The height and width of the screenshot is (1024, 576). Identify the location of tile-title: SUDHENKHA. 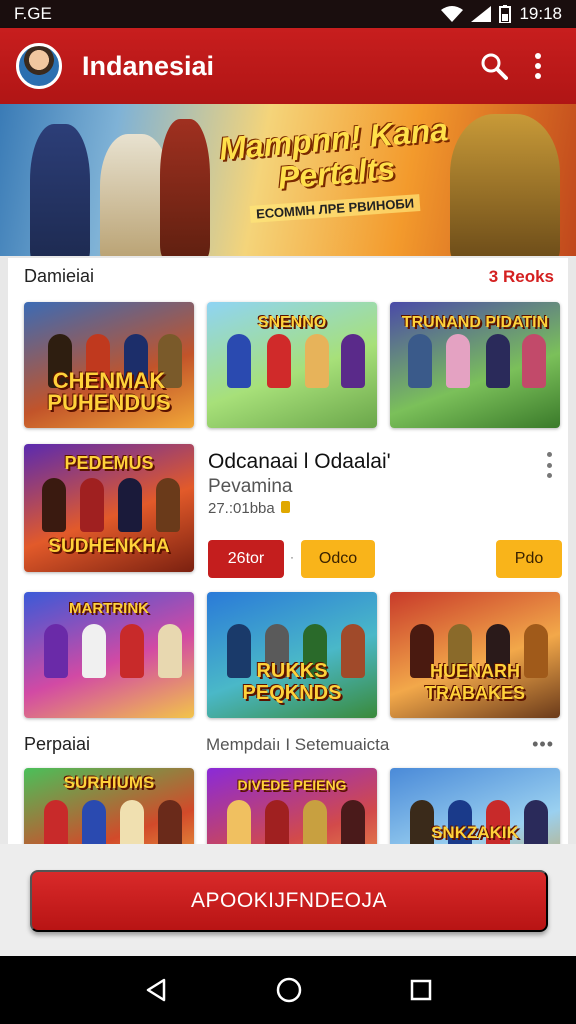
(109, 546).